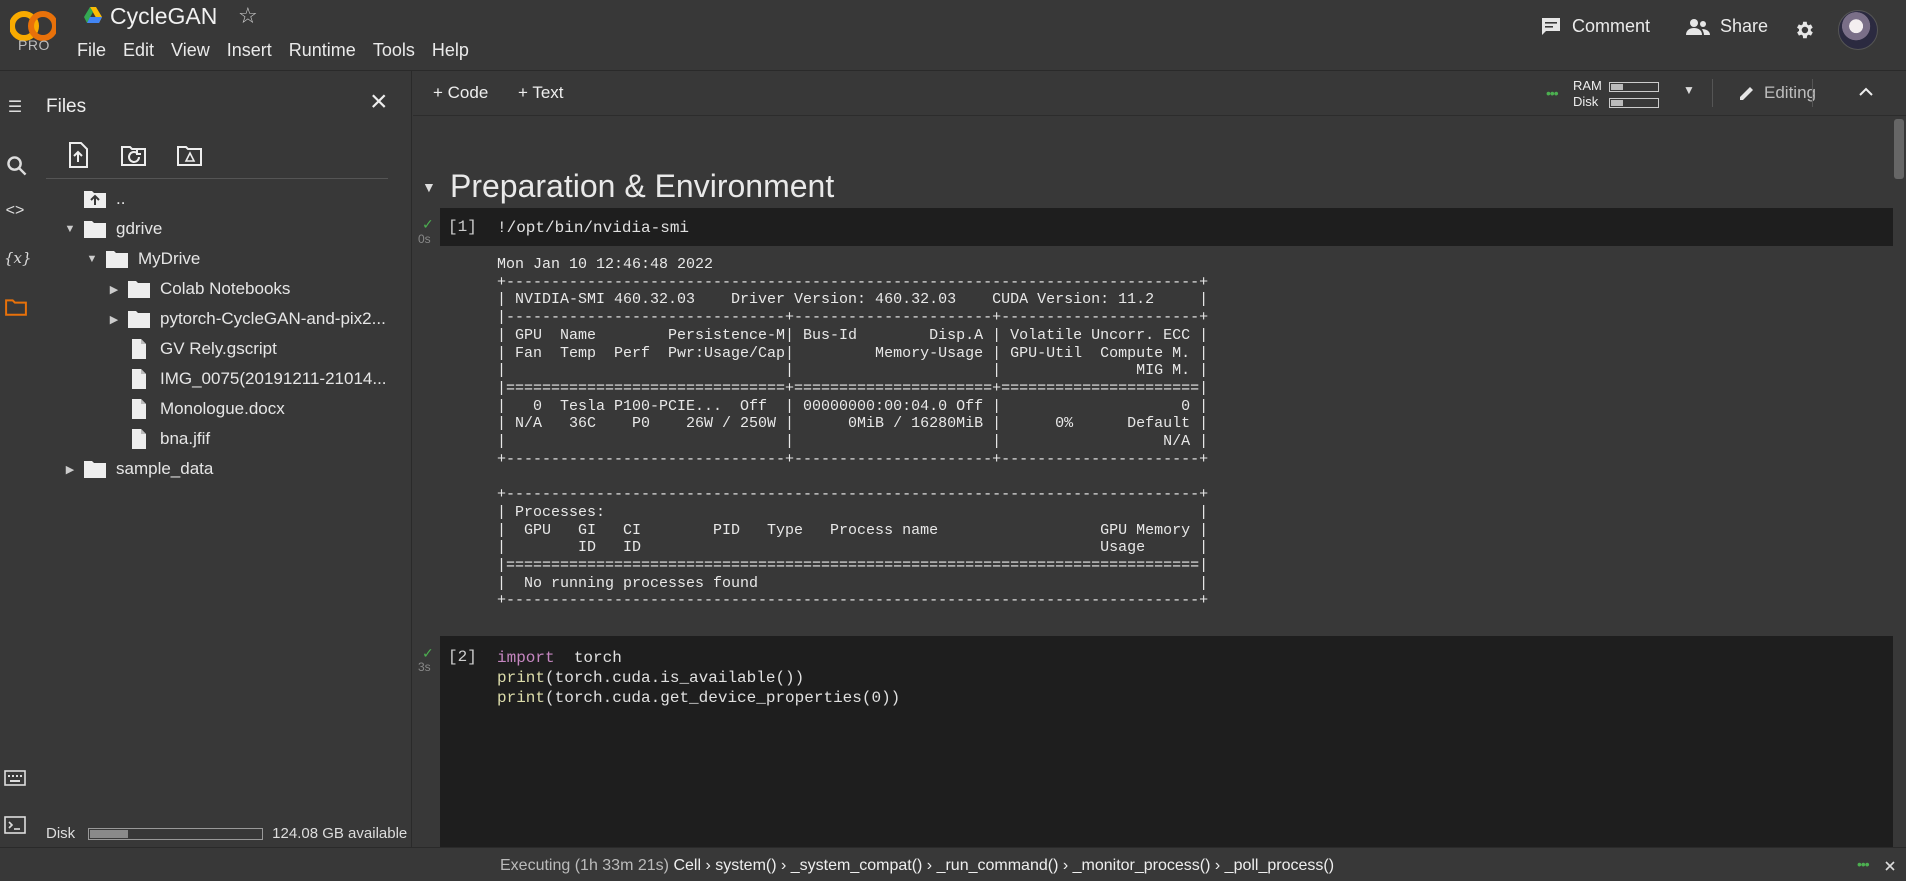  I want to click on file-tree-item: ▶ Colab Notebooks, so click(198, 289).